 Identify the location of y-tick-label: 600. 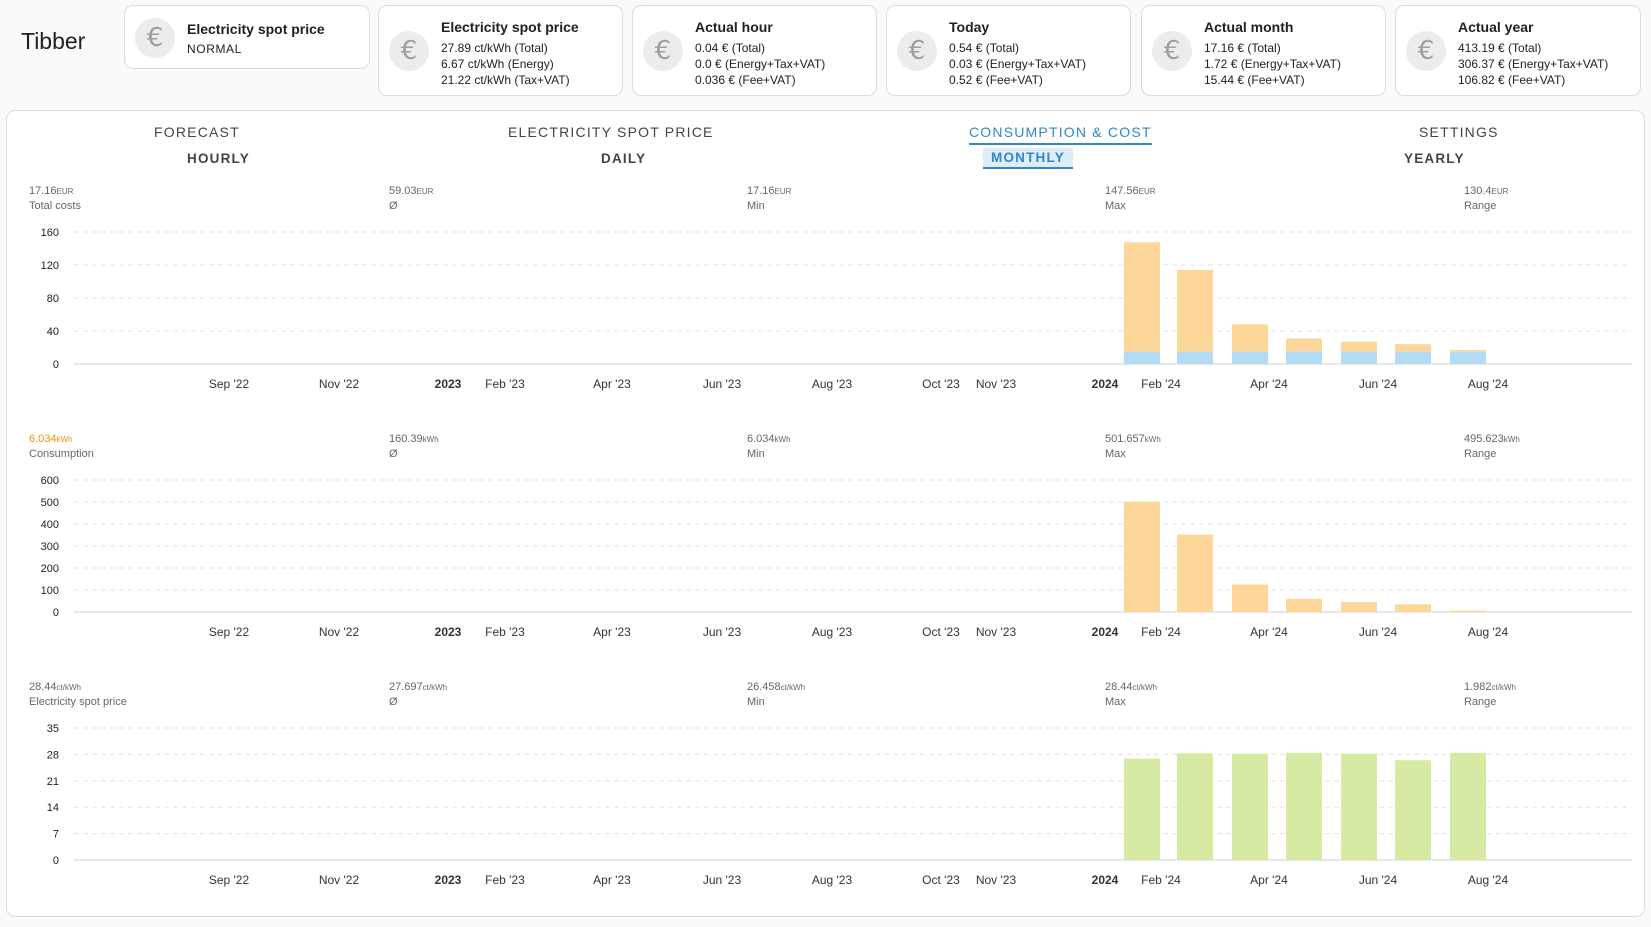
(50, 481).